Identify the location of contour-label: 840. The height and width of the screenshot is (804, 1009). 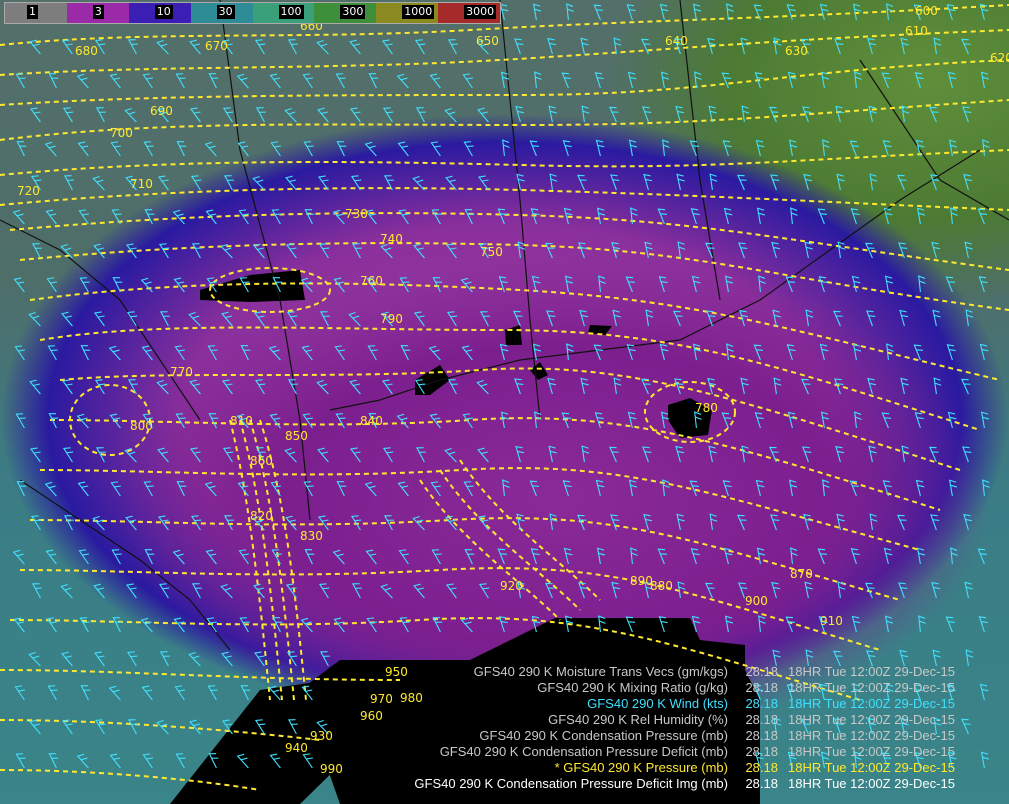
(371, 421).